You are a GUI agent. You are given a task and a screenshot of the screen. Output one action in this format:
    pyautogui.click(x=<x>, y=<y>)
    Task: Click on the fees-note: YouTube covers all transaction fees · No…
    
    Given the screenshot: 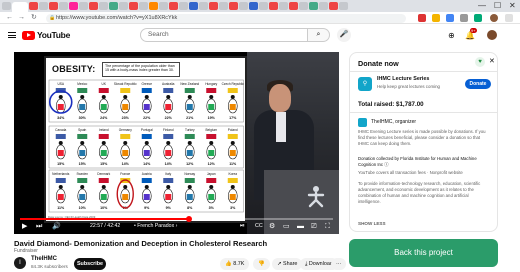 What is the action you would take?
    pyautogui.click(x=425, y=173)
    